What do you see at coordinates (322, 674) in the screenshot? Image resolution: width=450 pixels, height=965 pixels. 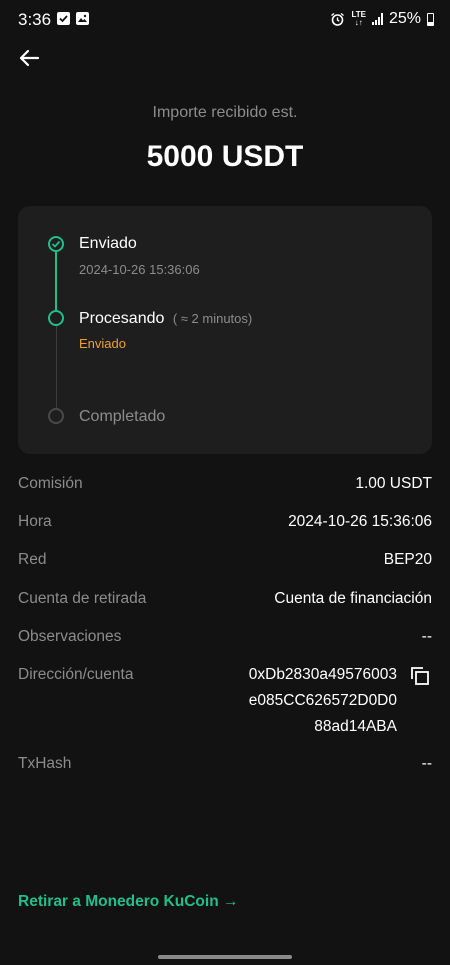 I see `address-line: 0xDb2830a49576003` at bounding box center [322, 674].